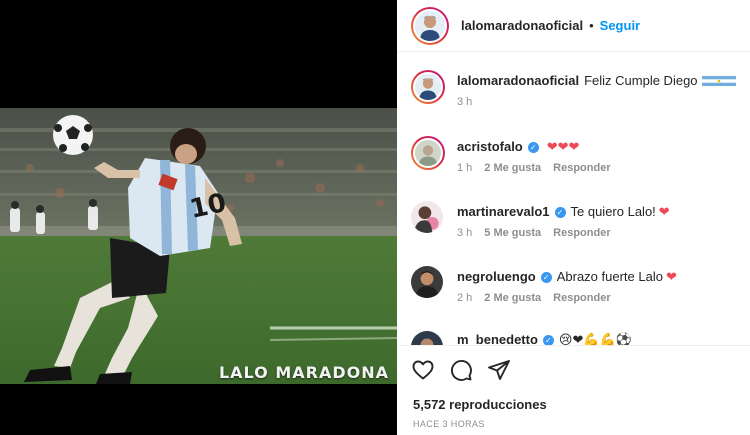  I want to click on comment-username: acristofalo, so click(490, 147).